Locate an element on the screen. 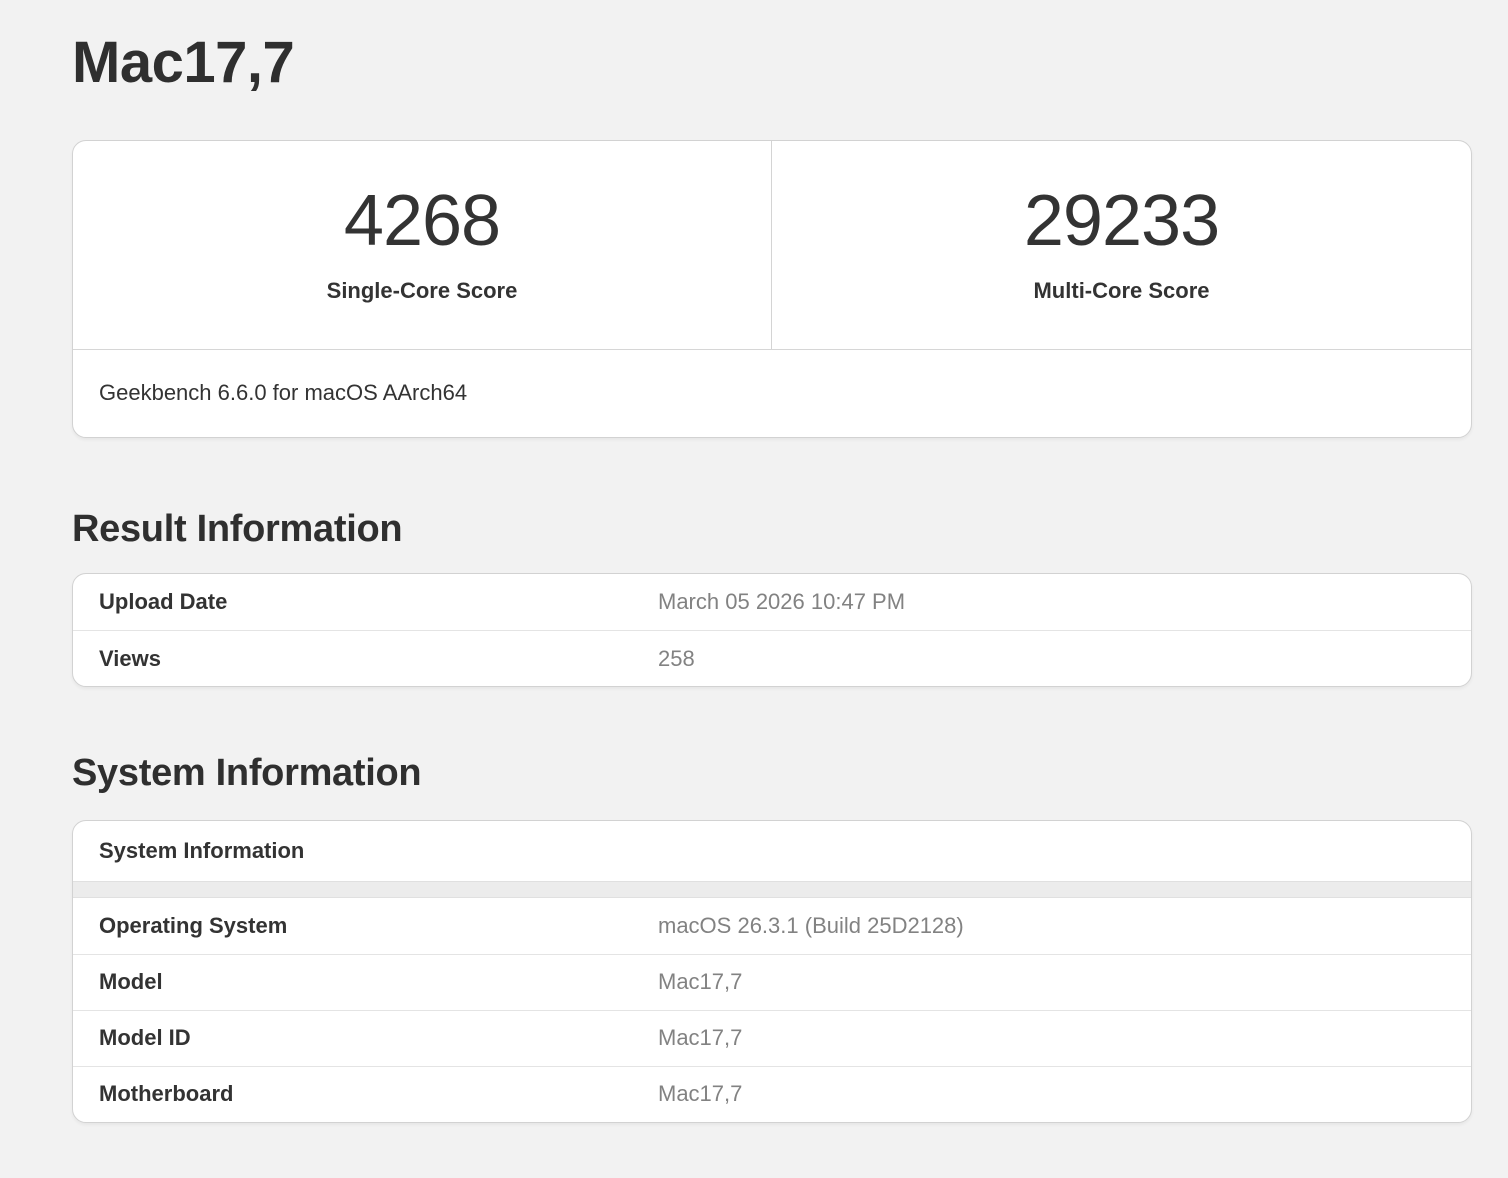 Image resolution: width=1508 pixels, height=1178 pixels. motherboard-value: Mac17,7 is located at coordinates (700, 1094).